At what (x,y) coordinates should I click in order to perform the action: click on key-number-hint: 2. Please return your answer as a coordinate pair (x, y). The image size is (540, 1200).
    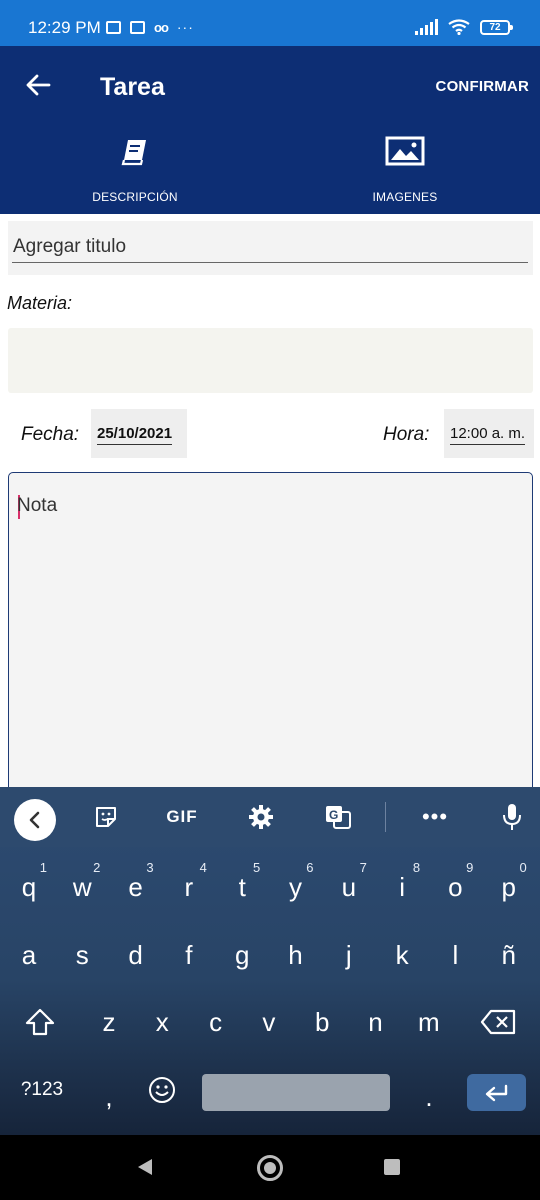
    Looking at the image, I should click on (97, 867).